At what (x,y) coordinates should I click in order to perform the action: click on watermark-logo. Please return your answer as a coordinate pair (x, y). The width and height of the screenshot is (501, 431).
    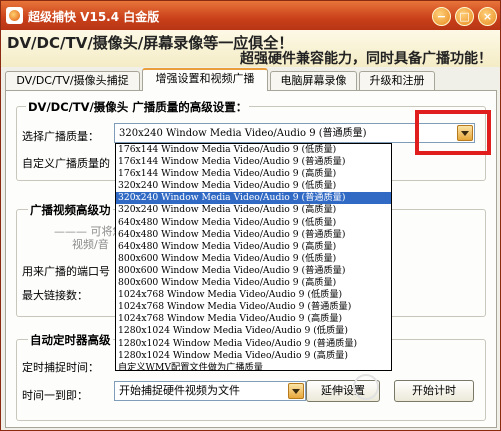
    Looking at the image, I should click on (366, 387).